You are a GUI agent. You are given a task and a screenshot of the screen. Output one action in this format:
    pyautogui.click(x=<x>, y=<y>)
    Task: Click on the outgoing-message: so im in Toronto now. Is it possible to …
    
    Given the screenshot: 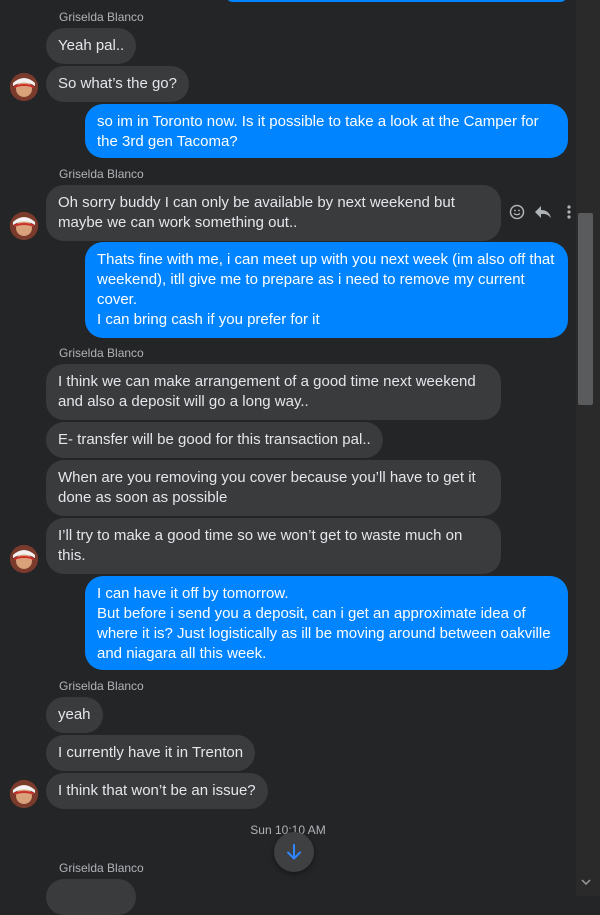 What is the action you would take?
    pyautogui.click(x=326, y=131)
    